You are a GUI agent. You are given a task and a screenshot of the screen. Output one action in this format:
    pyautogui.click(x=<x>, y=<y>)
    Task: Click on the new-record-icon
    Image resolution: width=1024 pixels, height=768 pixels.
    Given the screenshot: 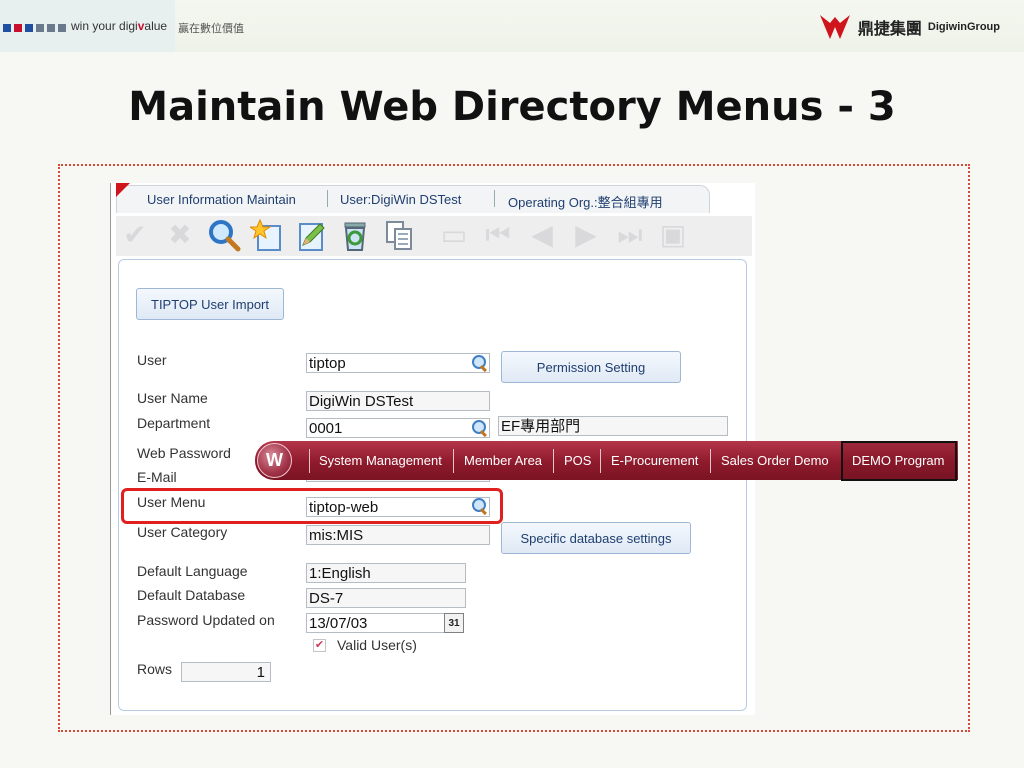 What is the action you would take?
    pyautogui.click(x=266, y=235)
    